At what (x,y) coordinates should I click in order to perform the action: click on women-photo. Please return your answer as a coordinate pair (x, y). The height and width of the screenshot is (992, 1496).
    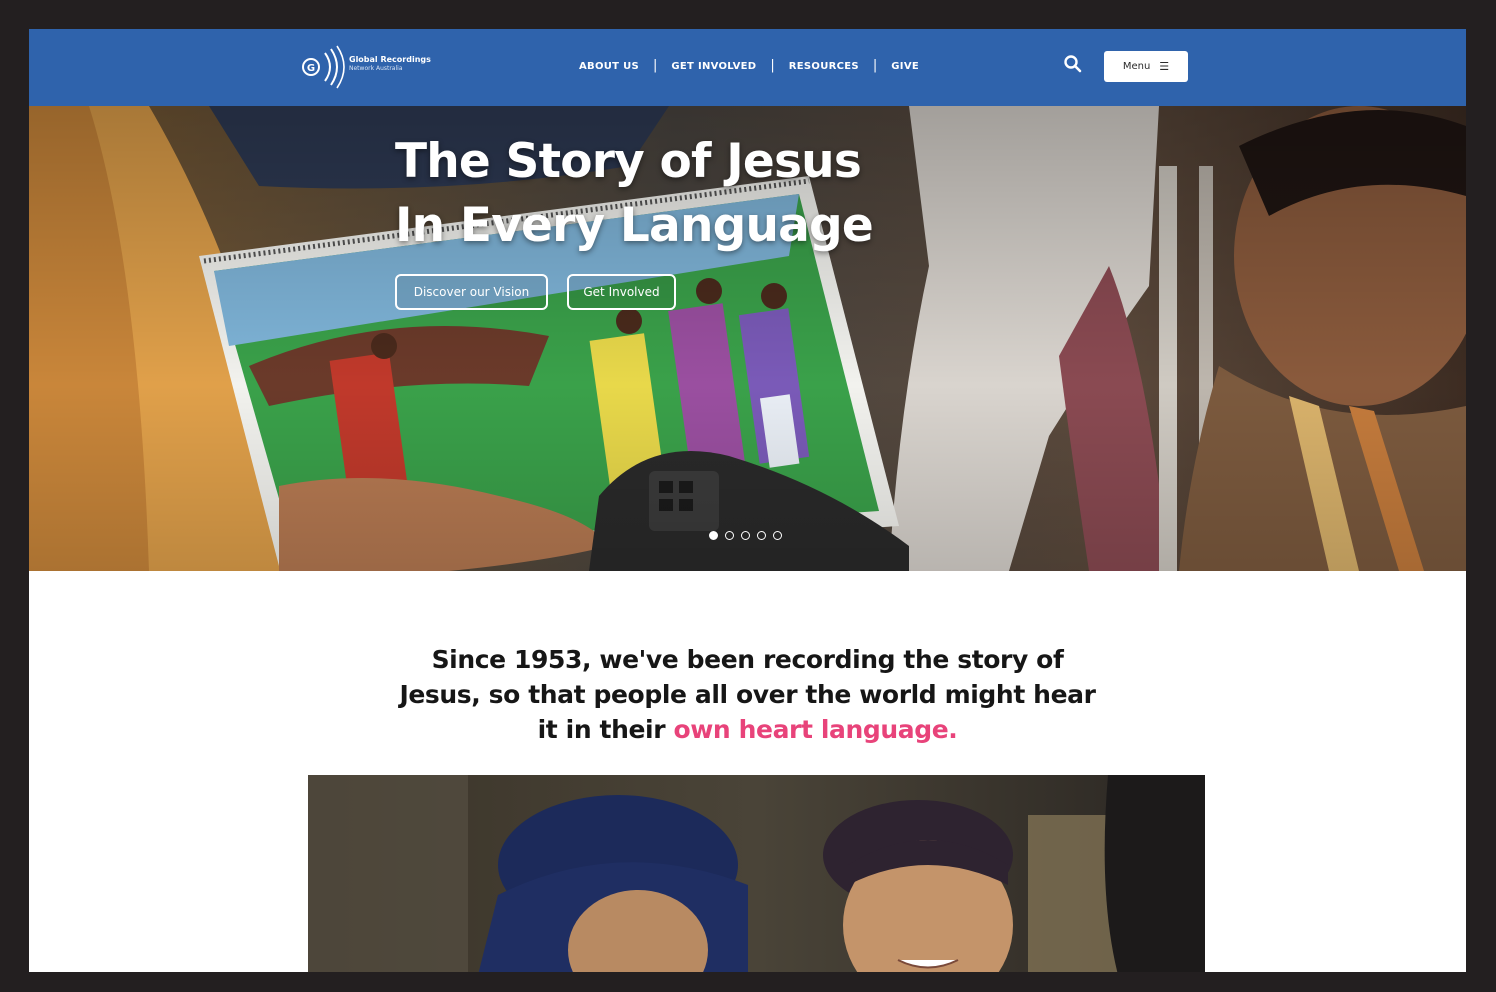
    Looking at the image, I should click on (756, 873).